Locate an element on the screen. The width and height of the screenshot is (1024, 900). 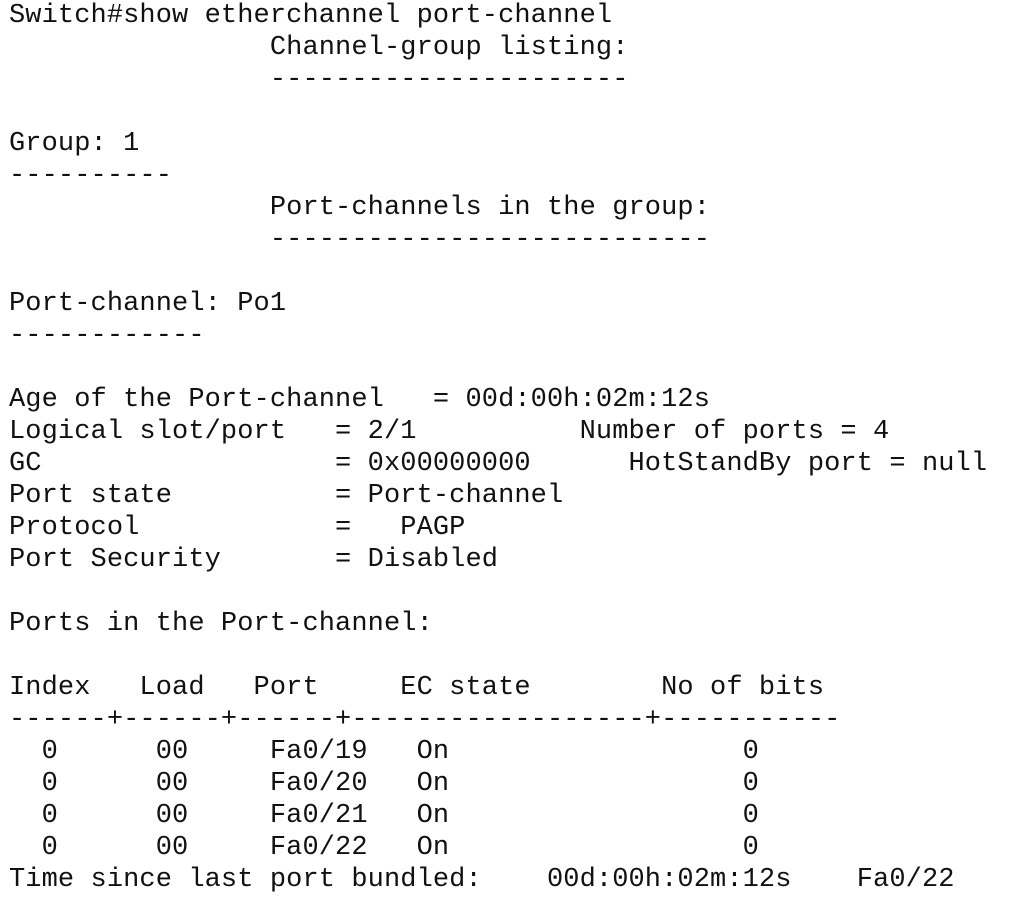
port-state-line: Port state = Port-channel is located at coordinates (286, 496).